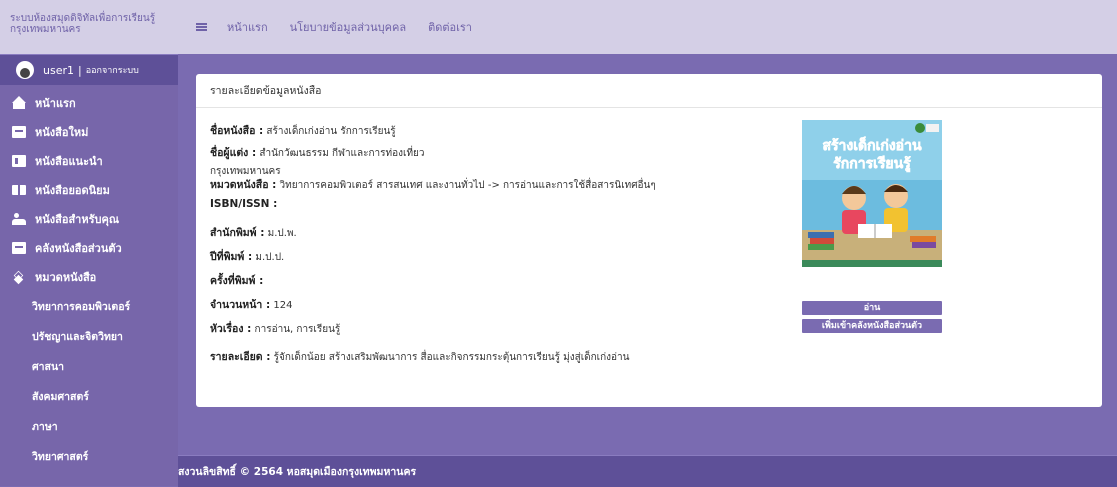  Describe the element at coordinates (89, 160) in the screenshot. I see `sidebar-item-recommended: หนังสือแนะนำ` at that location.